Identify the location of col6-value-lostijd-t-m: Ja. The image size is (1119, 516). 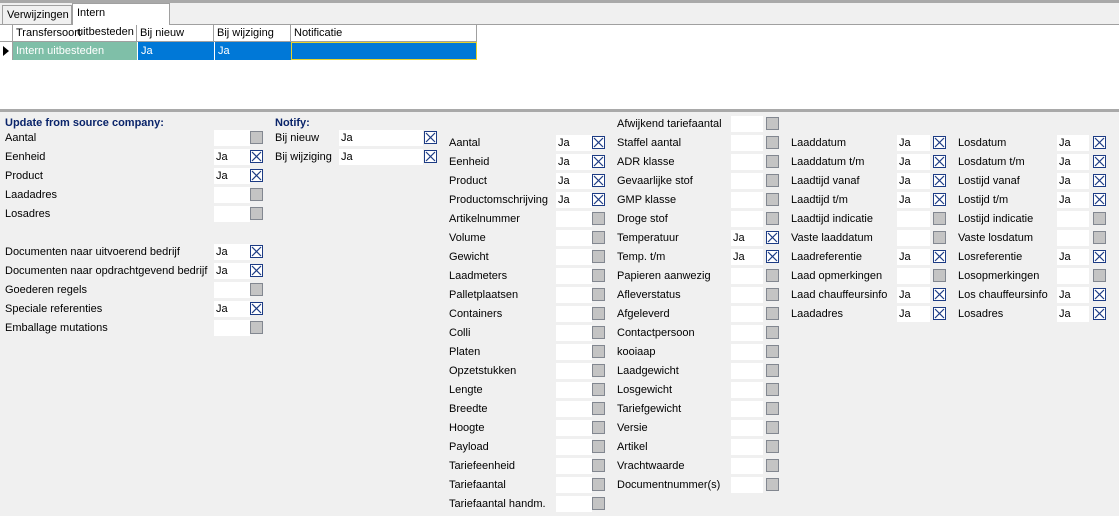
(1073, 200).